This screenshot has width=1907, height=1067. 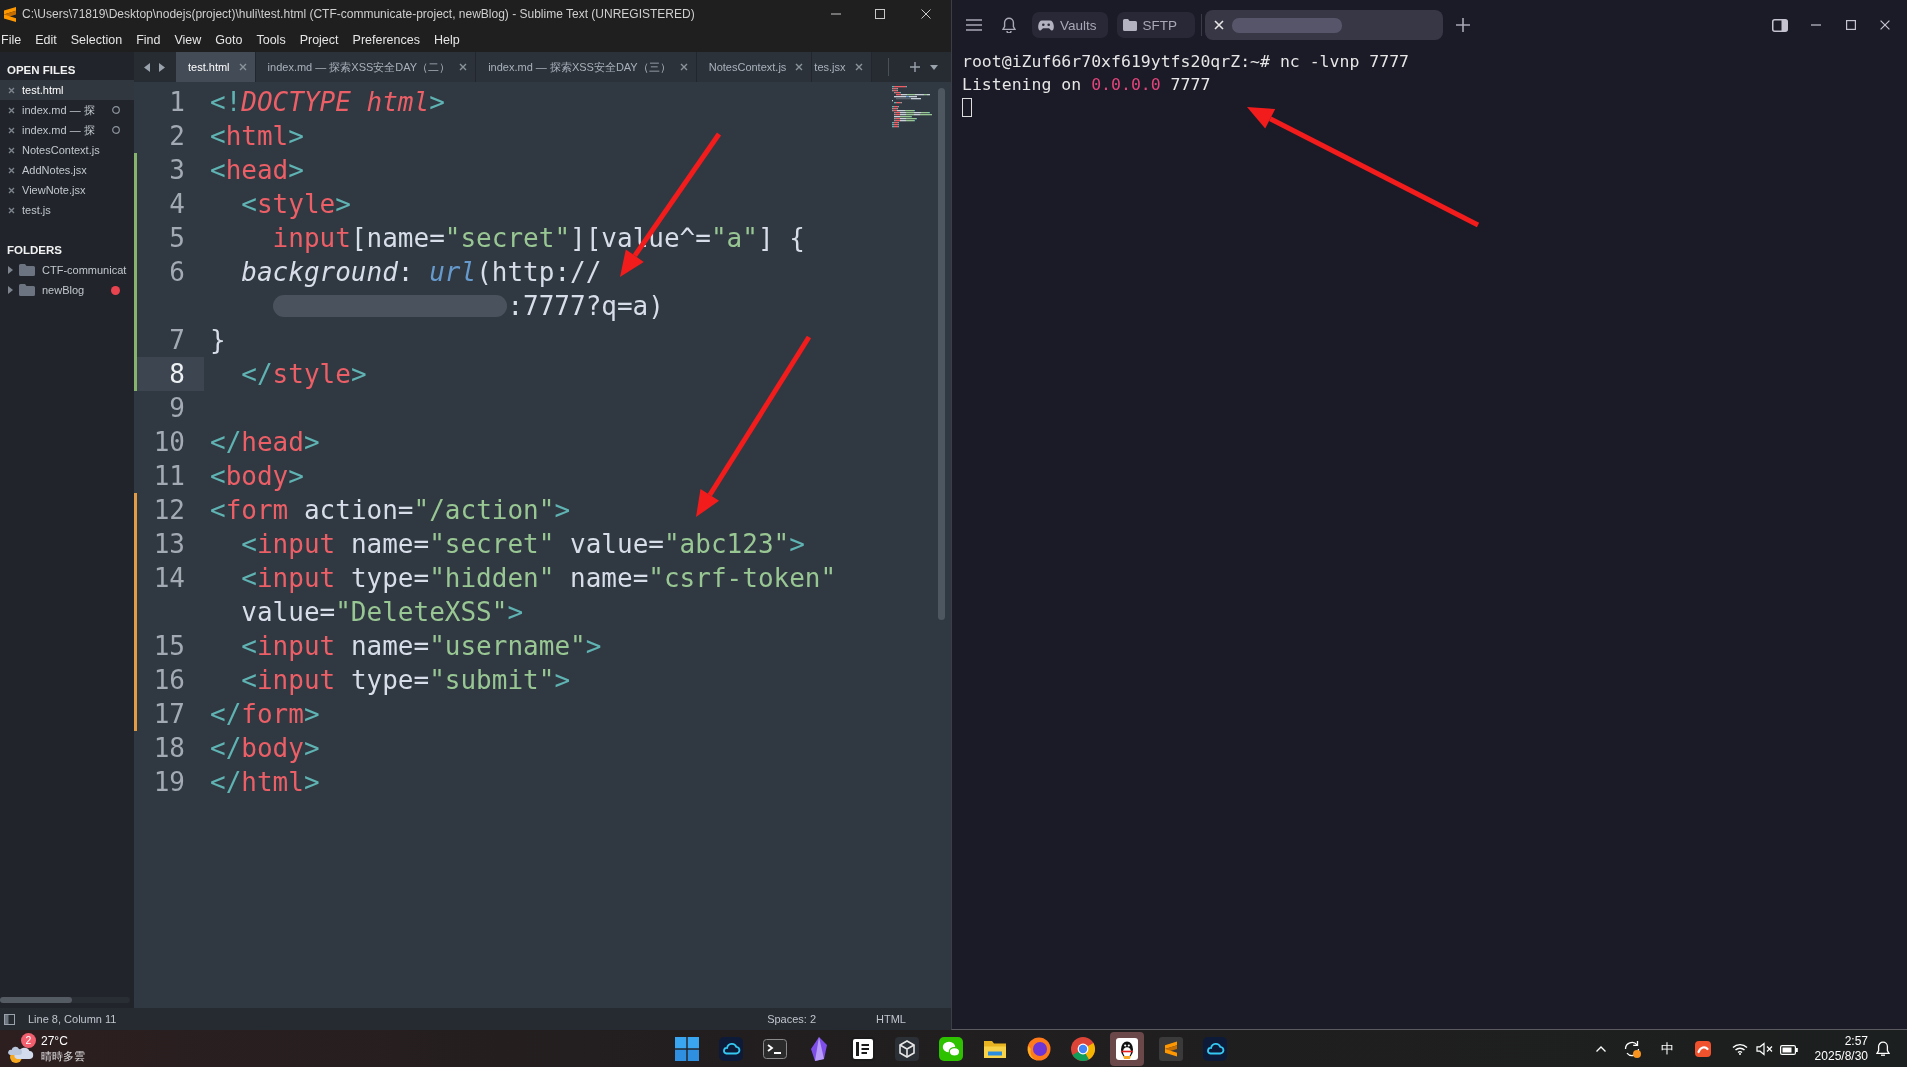 I want to click on browser-icon, so click(x=1083, y=1048).